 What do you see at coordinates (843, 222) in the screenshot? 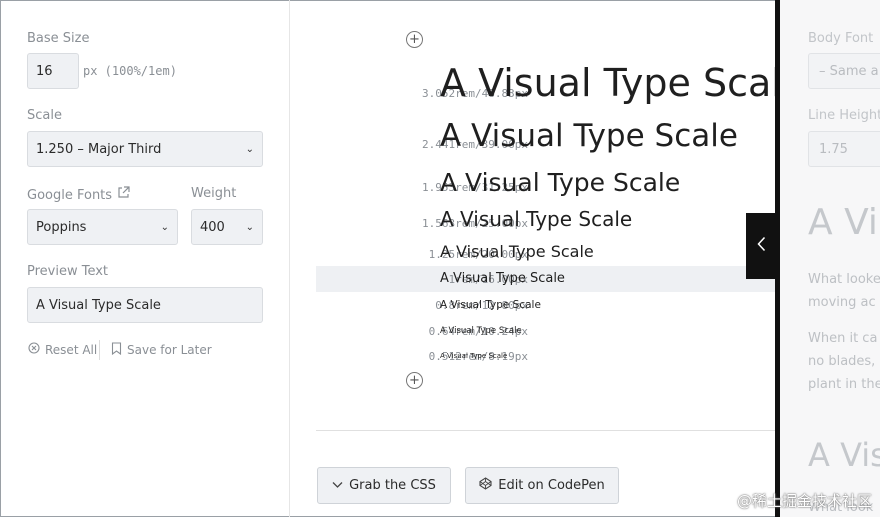
I see `side-preview-heading: A Vi` at bounding box center [843, 222].